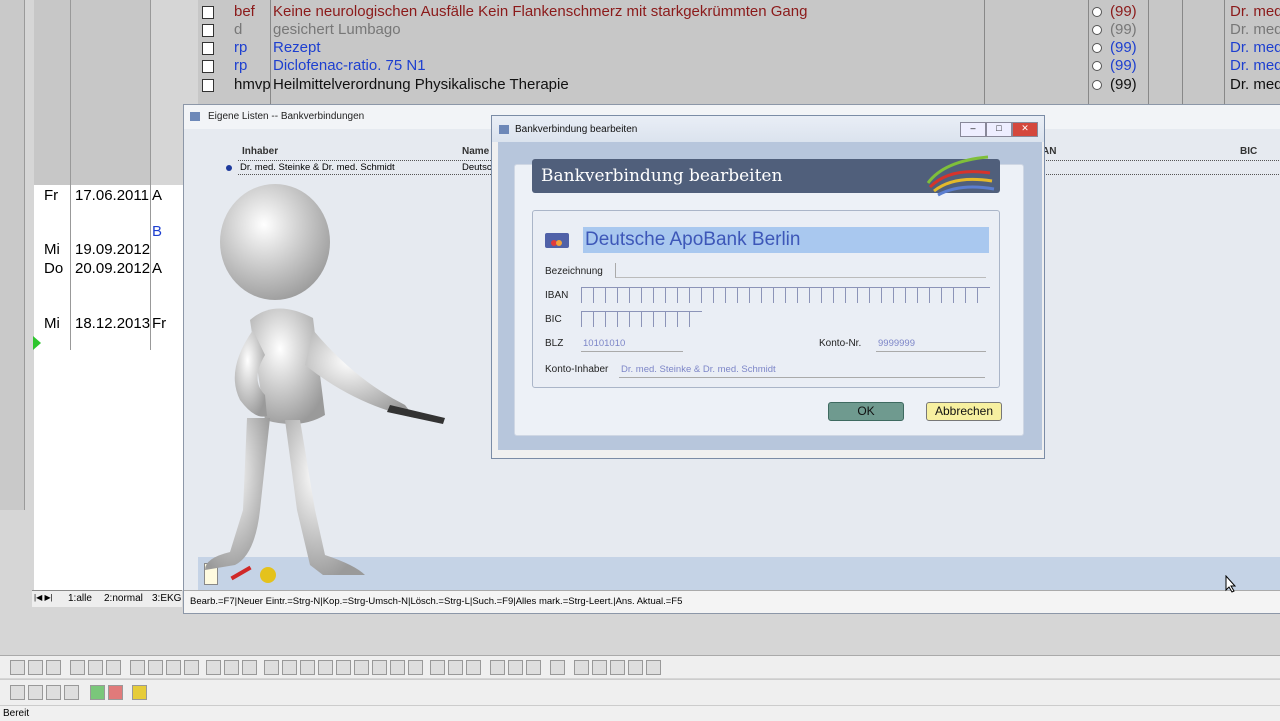  What do you see at coordinates (698, 369) in the screenshot?
I see `konto-inhaber-field: Dr. med. Steinke & Dr. med. Schmidt` at bounding box center [698, 369].